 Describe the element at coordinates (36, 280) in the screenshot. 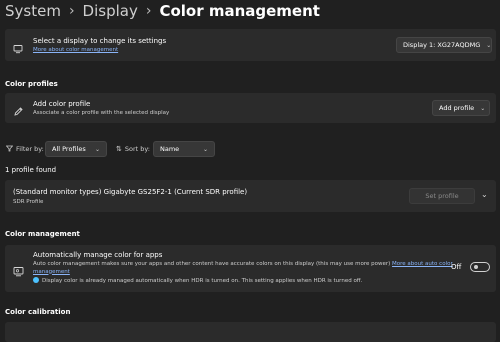

I see `info-icon` at that location.